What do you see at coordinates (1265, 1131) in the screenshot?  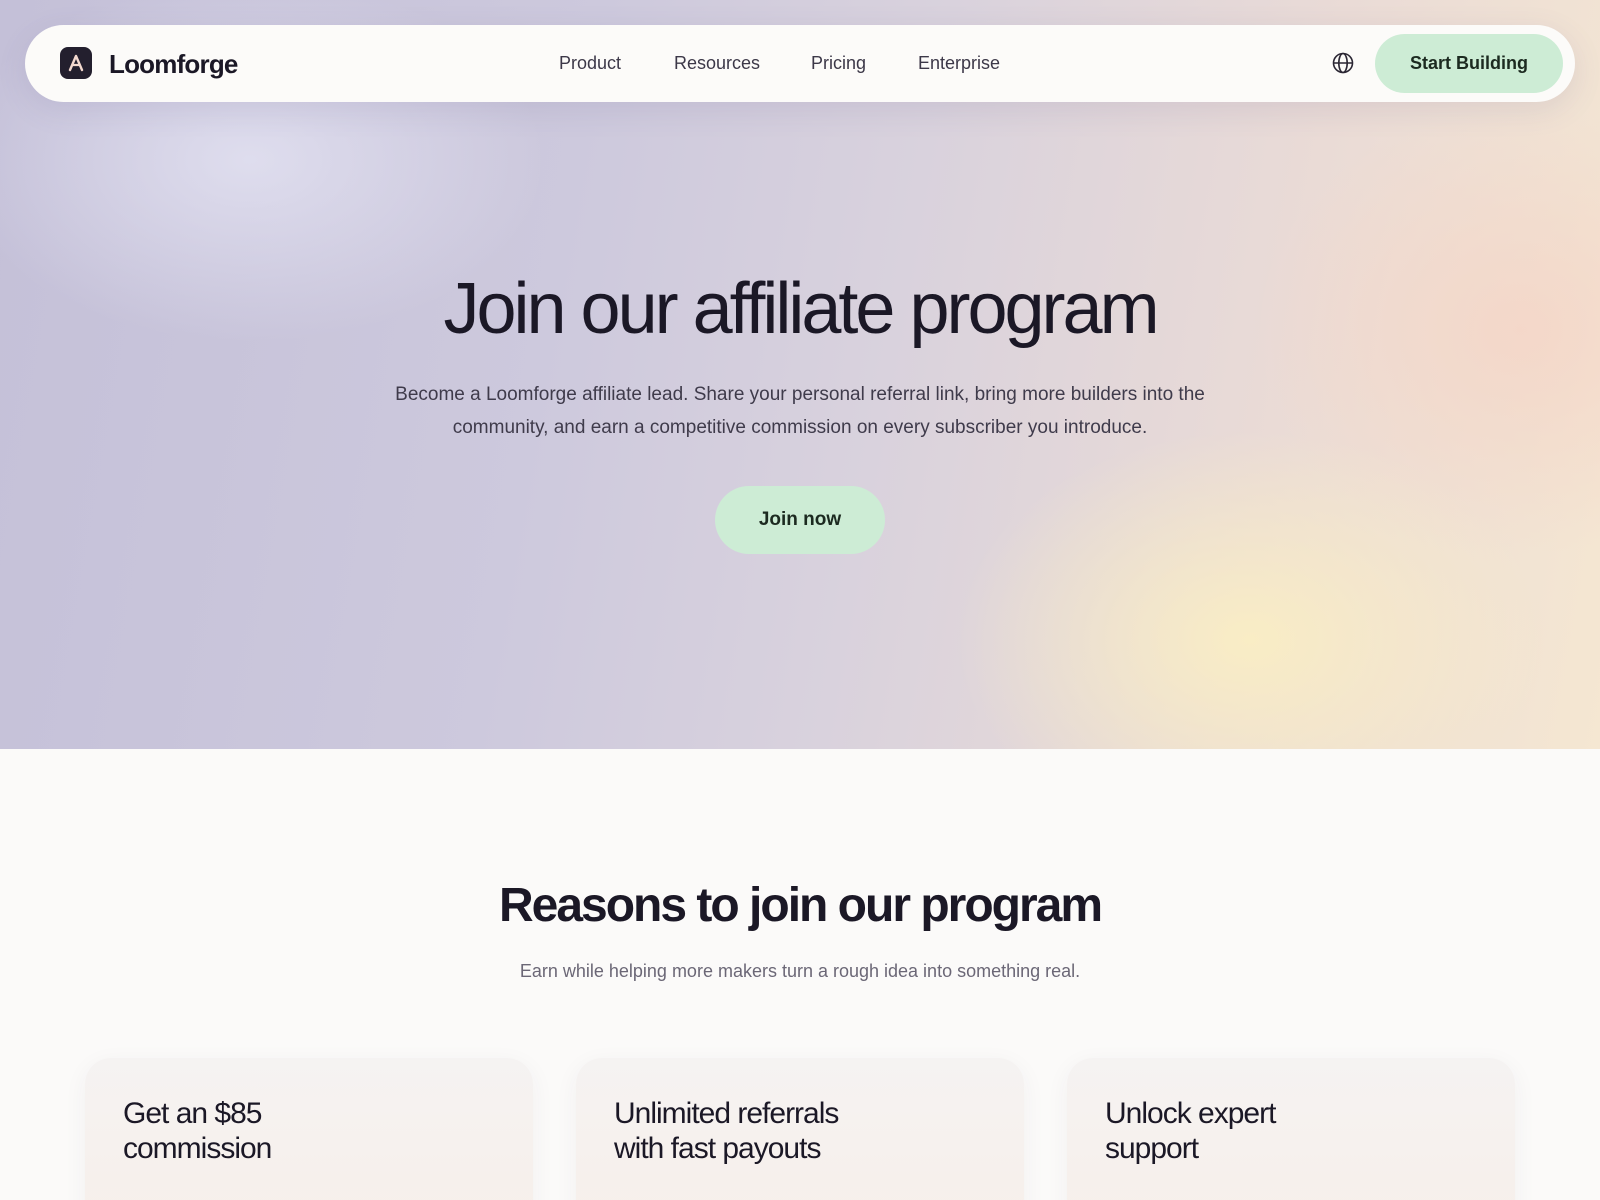 I see `reason-card-title: Unlock expert support` at bounding box center [1265, 1131].